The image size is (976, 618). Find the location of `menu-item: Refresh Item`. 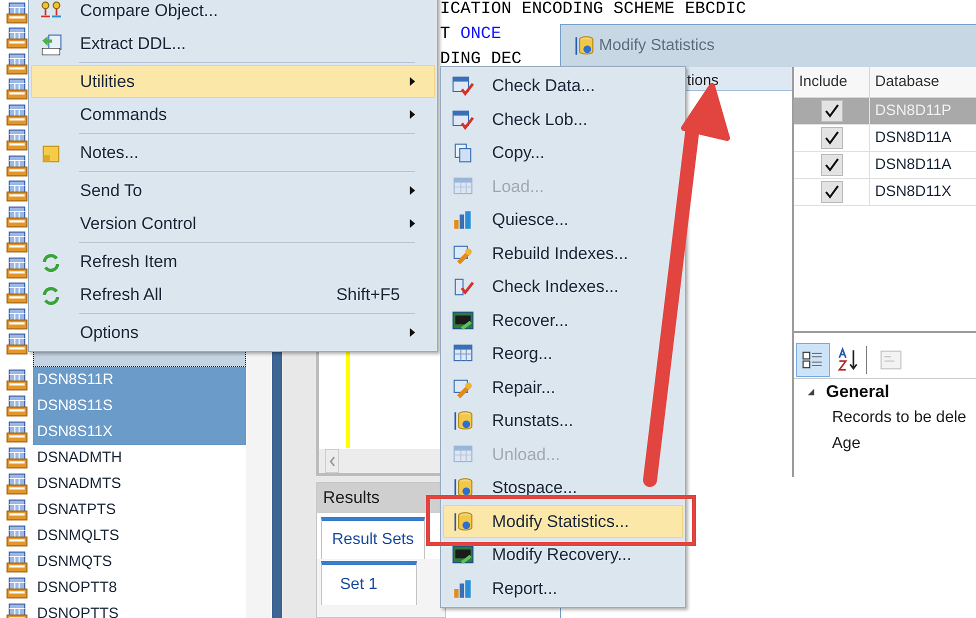

menu-item: Refresh Item is located at coordinates (233, 261).